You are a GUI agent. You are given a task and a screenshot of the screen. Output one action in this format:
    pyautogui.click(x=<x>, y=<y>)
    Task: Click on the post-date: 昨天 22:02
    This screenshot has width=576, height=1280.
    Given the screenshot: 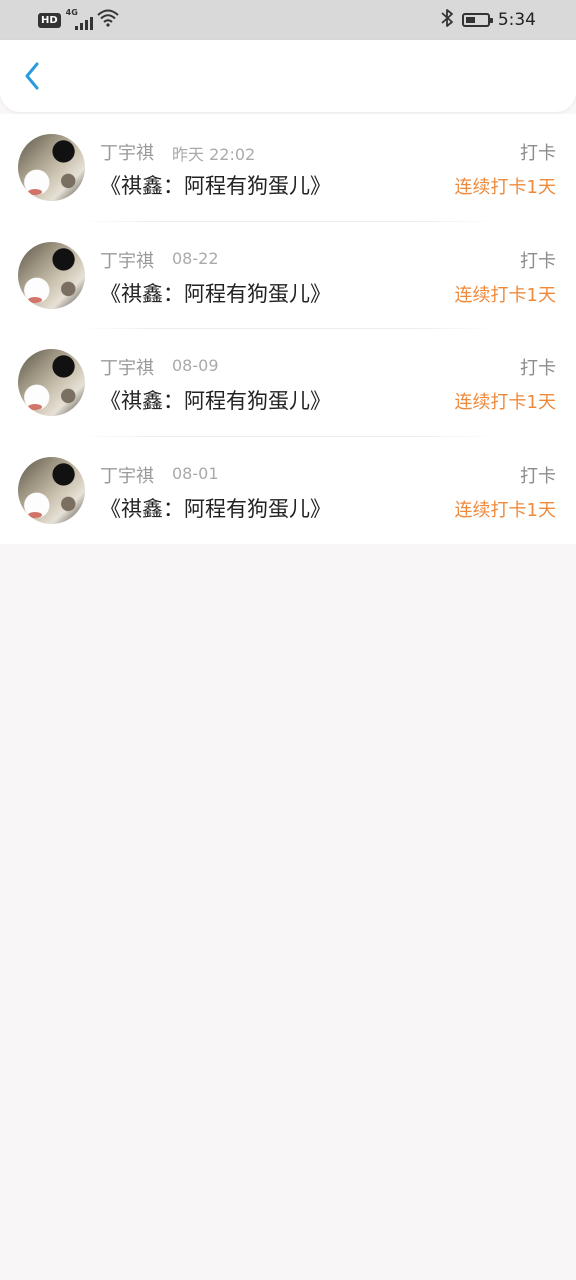 What is the action you would take?
    pyautogui.click(x=214, y=154)
    